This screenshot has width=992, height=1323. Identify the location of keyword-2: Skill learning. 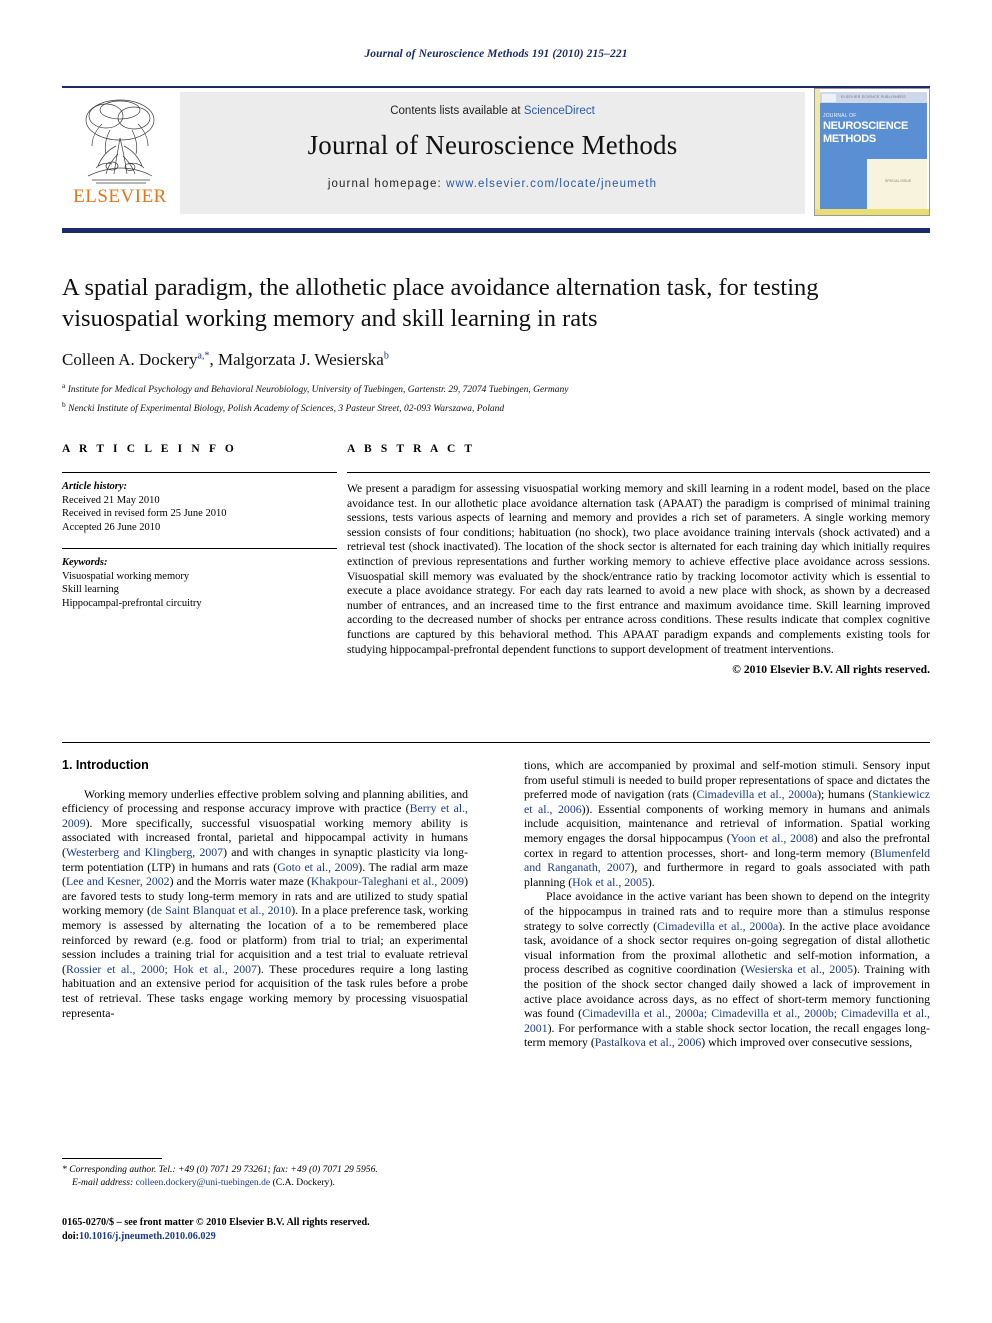
(90, 589).